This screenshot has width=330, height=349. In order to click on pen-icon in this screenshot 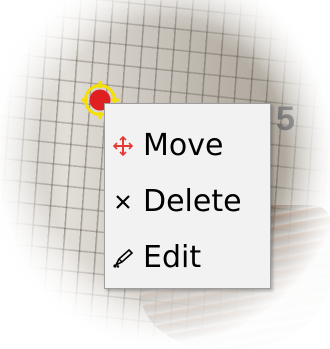, I will do `click(123, 258)`.